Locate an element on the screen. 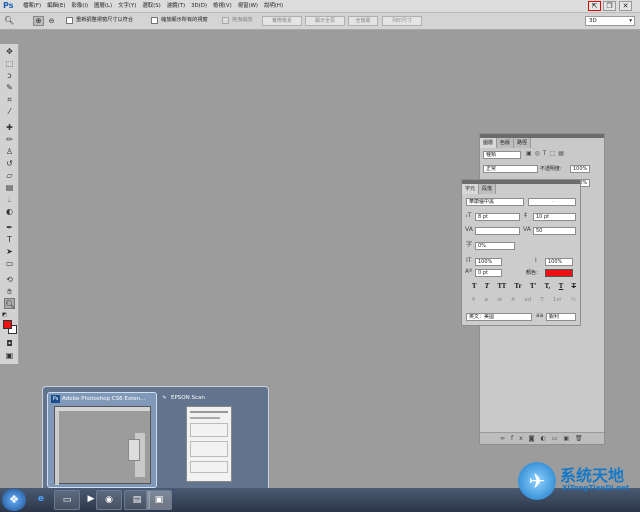 The width and height of the screenshot is (640, 512). ordinals-button: 1st is located at coordinates (557, 300).